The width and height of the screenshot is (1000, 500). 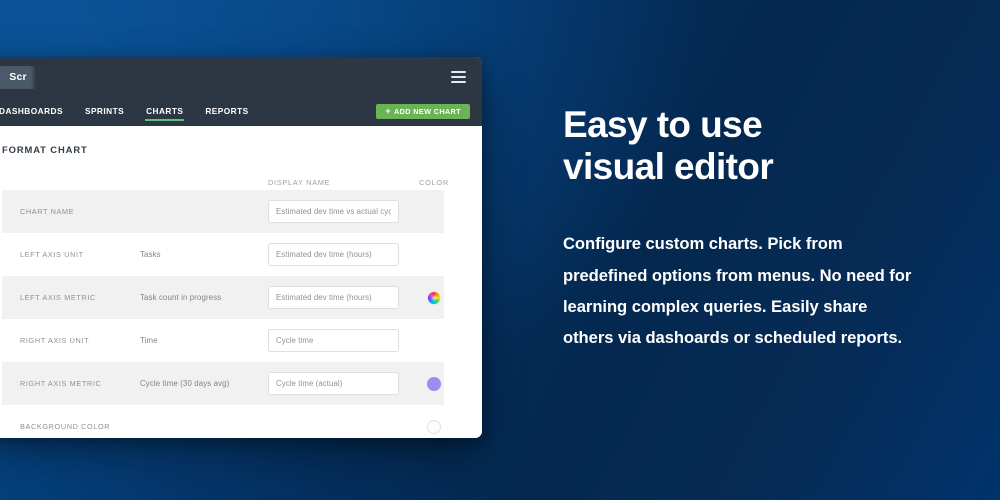 What do you see at coordinates (333, 297) in the screenshot?
I see `display-name-input-left-axis-metric` at bounding box center [333, 297].